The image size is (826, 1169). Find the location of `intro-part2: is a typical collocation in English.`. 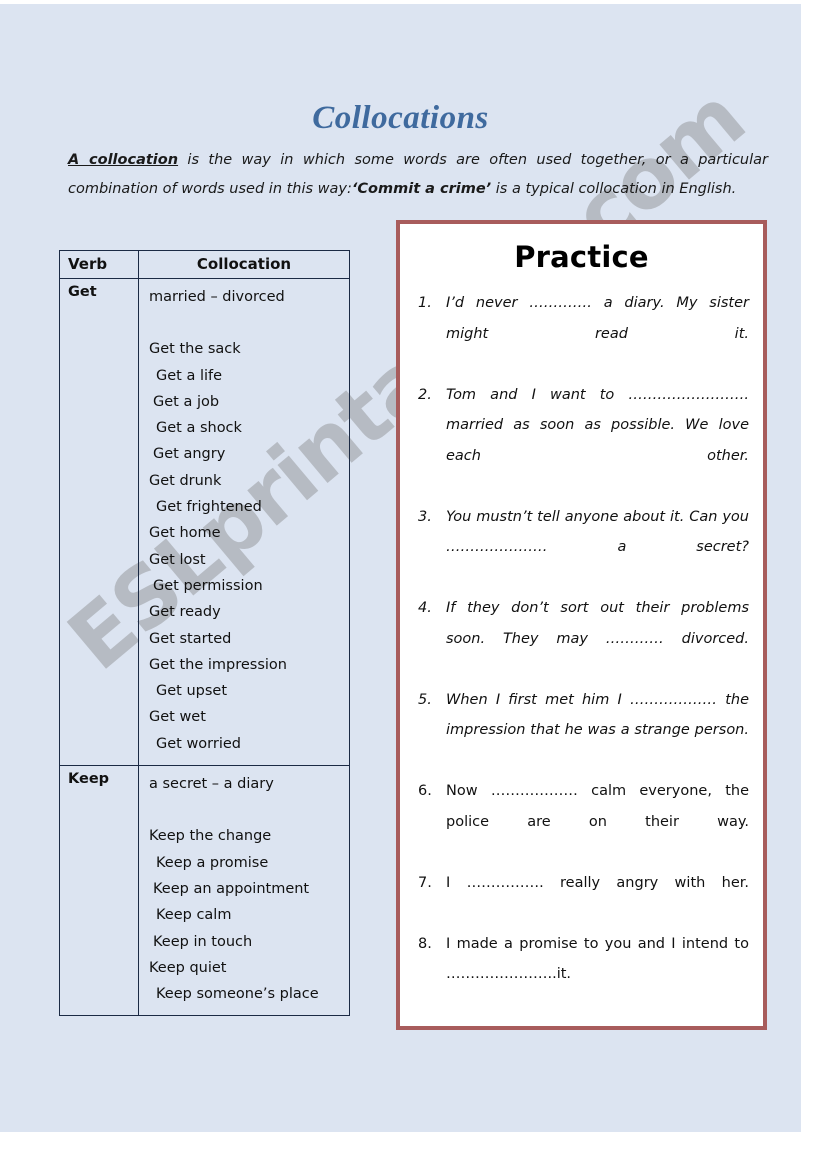

intro-part2: is a typical collocation in English. is located at coordinates (614, 189).